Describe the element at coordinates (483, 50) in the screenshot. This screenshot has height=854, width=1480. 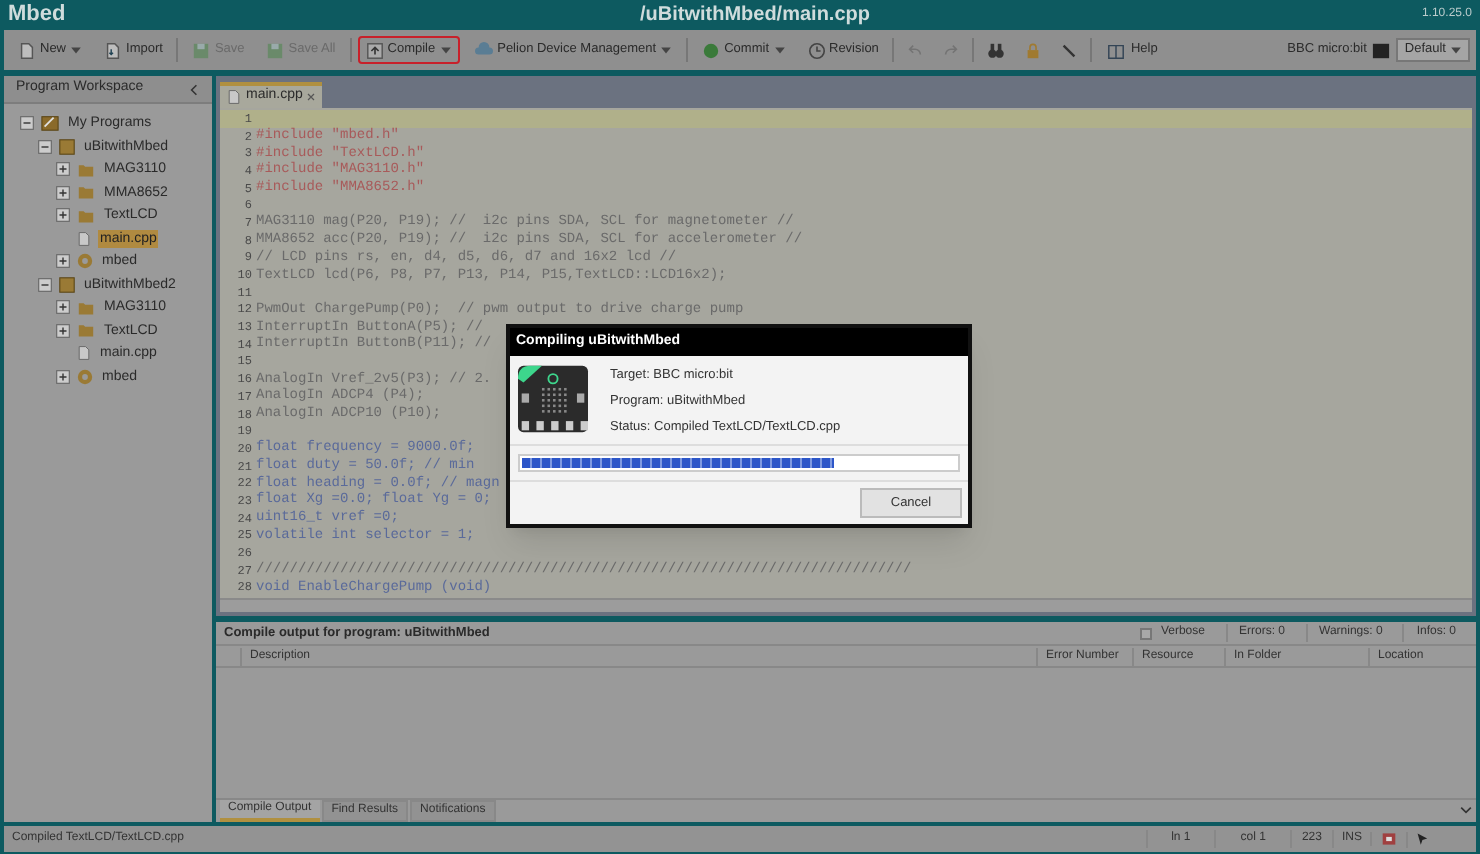
I see `cloud-icon` at that location.